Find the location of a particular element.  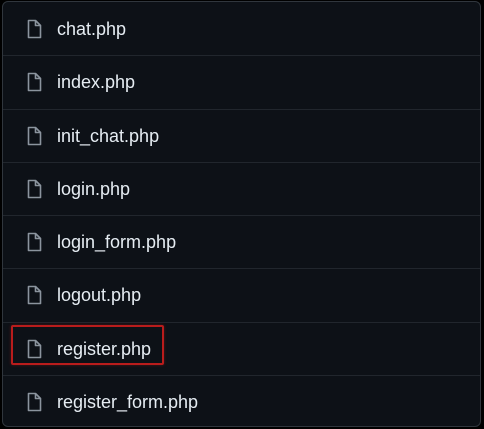

file-row-register-form: register_form.php is located at coordinates (241, 400).